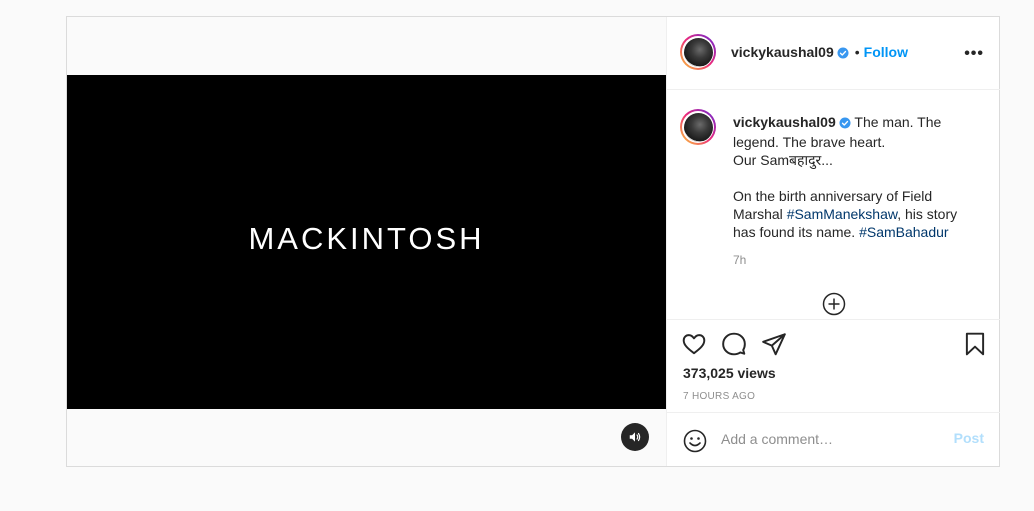  I want to click on video-title-text: MACKINTOSH, so click(366, 238).